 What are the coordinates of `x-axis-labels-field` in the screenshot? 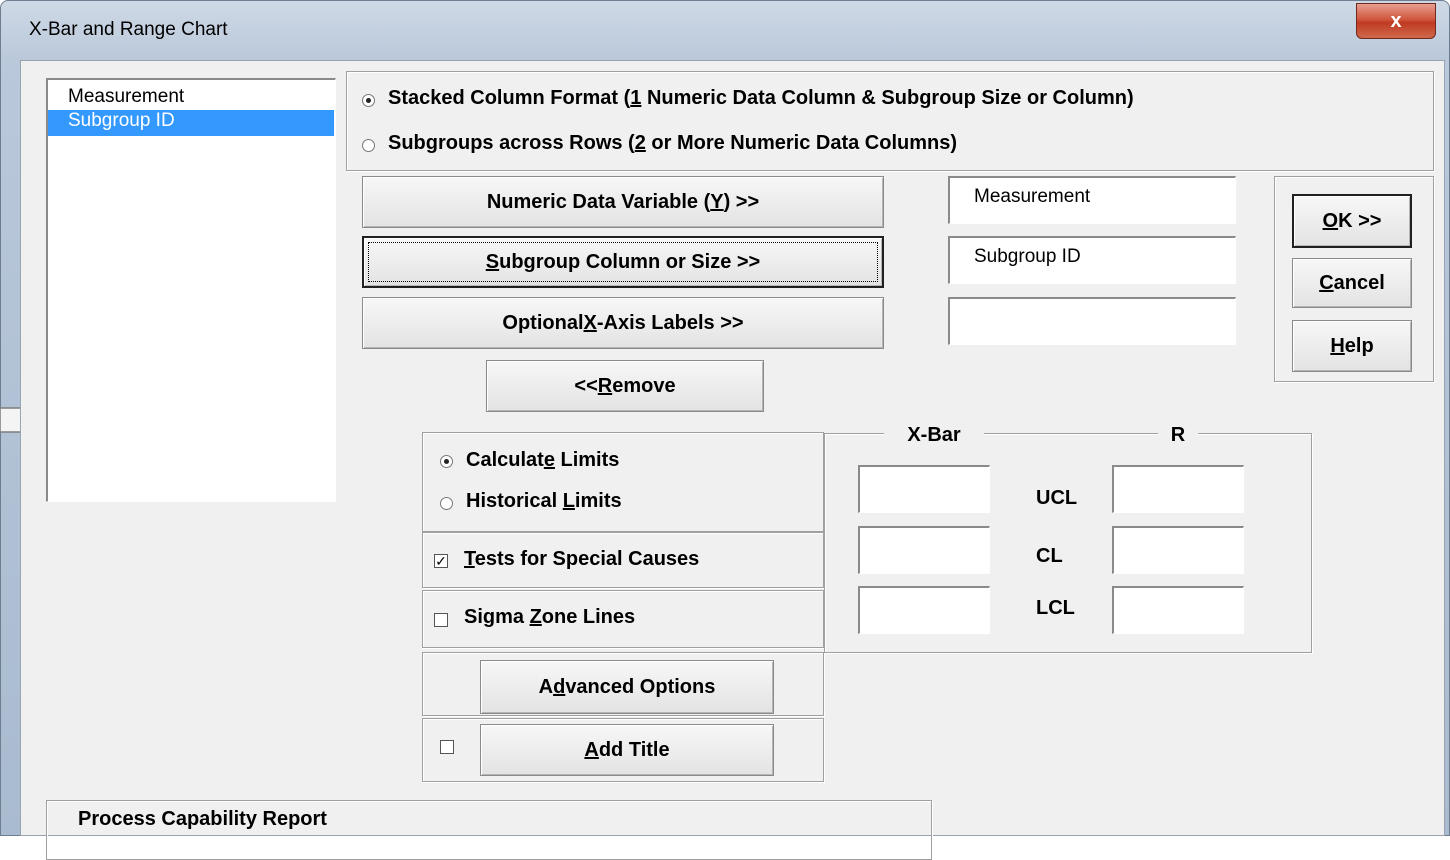 It's located at (1092, 321).